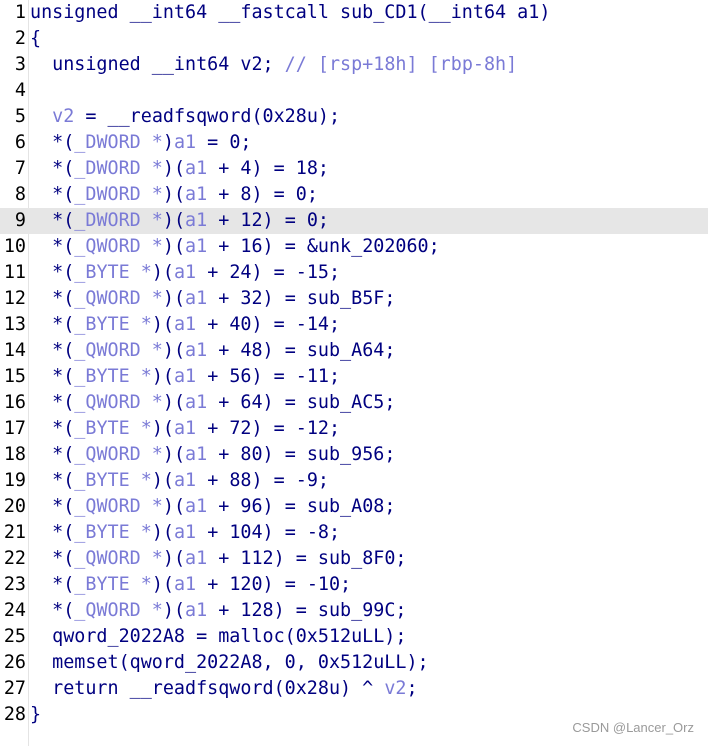 The width and height of the screenshot is (708, 746). What do you see at coordinates (354, 273) in the screenshot?
I see `code-line: 11 *(_BYTE *)(a1 + 24) = -15;` at bounding box center [354, 273].